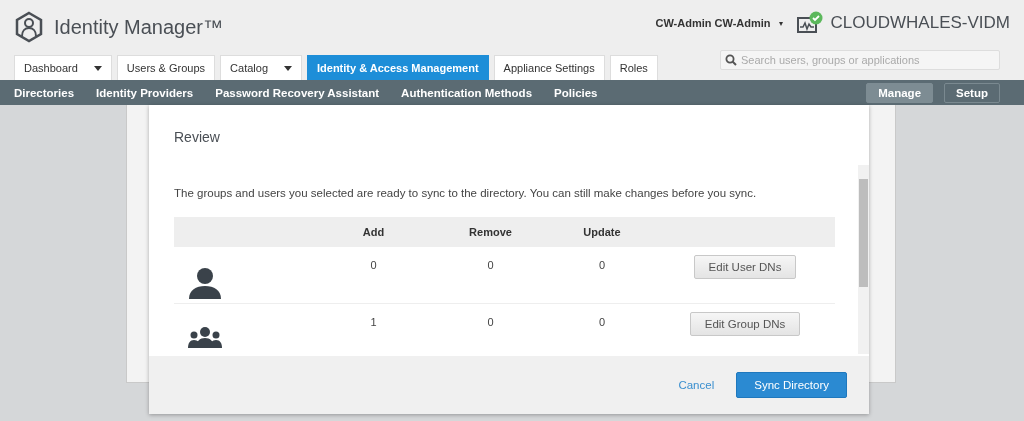 This screenshot has height=421, width=1024. I want to click on user-icon, so click(205, 283).